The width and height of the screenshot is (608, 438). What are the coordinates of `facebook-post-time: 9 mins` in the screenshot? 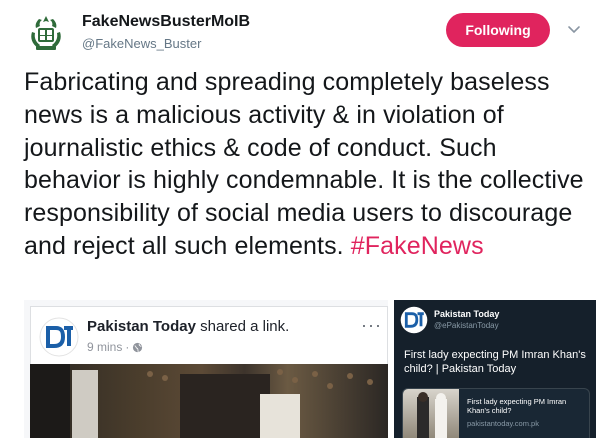 It's located at (105, 347).